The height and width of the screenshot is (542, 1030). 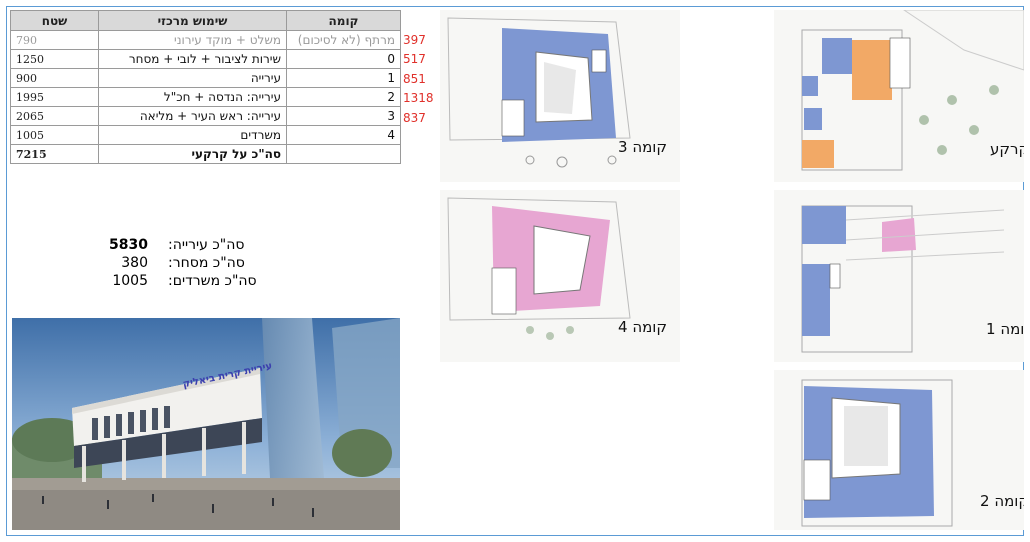 What do you see at coordinates (54, 59) in the screenshot?
I see `row-area: 1250` at bounding box center [54, 59].